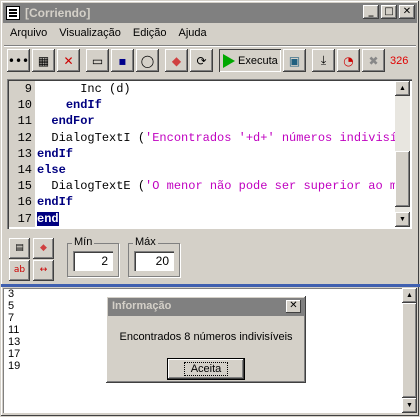  Describe the element at coordinates (154, 261) in the screenshot. I see `max-field: 20` at that location.